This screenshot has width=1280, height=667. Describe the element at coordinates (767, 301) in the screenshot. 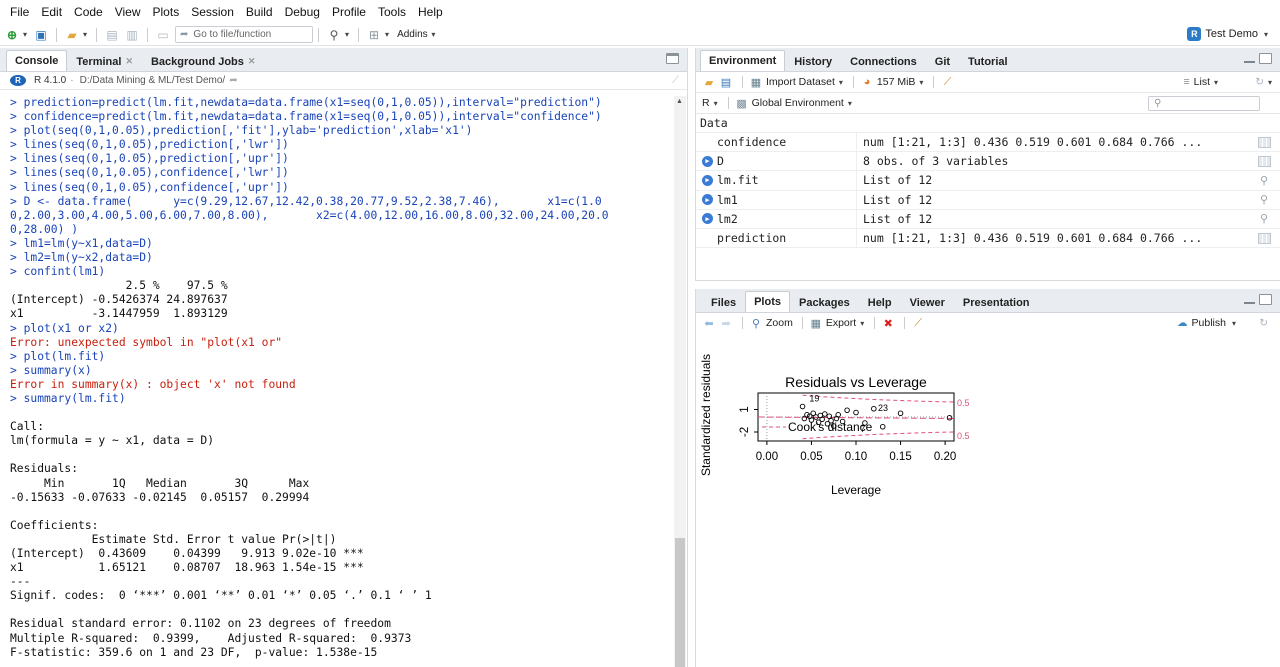

I see `tab-plots: Plots` at that location.